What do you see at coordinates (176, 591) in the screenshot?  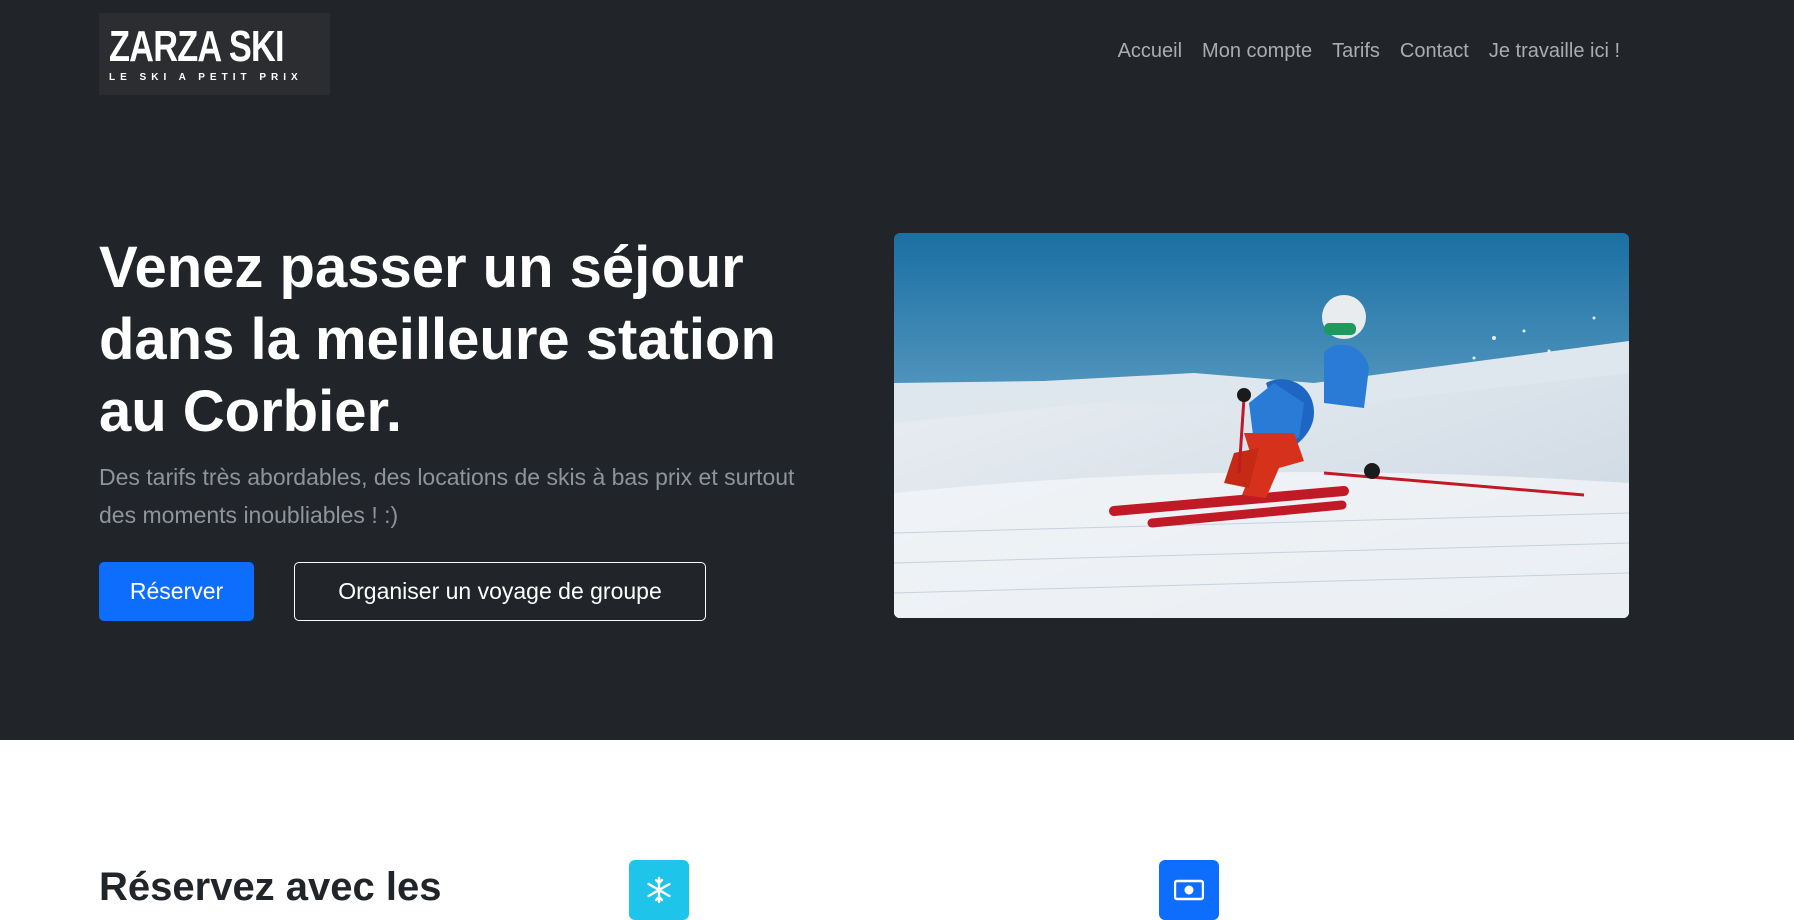 I see `reserve-button: Réserver` at bounding box center [176, 591].